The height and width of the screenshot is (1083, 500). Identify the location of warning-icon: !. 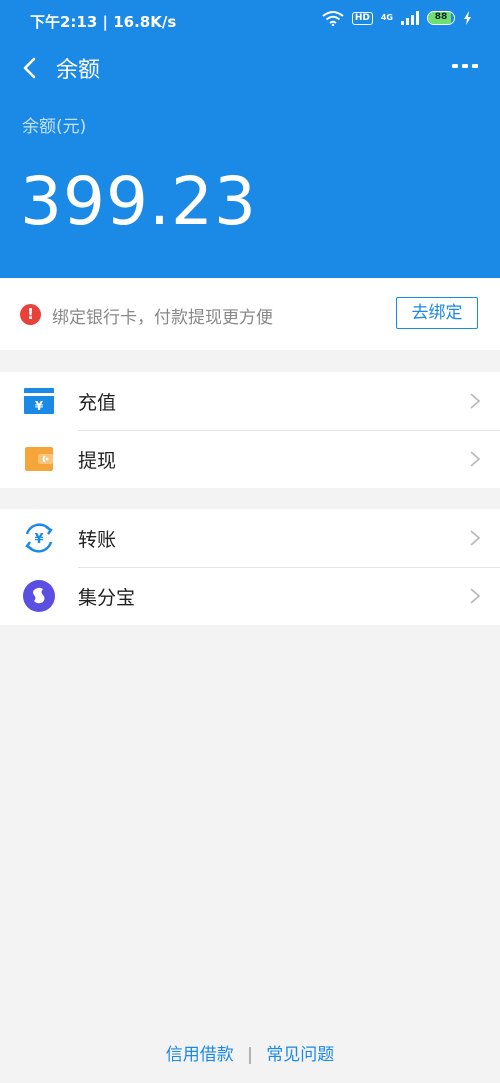
(30, 314).